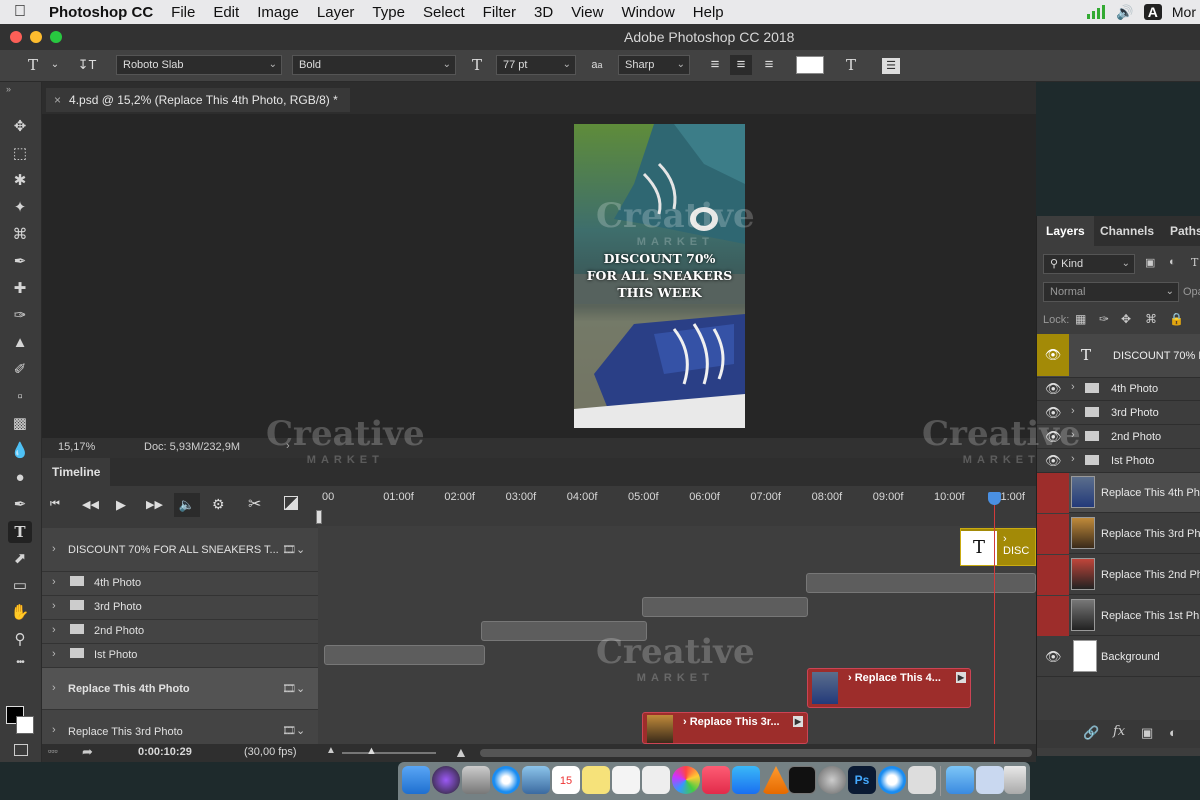 The image size is (1200, 800). I want to click on minimize-window-button, so click(36, 37).